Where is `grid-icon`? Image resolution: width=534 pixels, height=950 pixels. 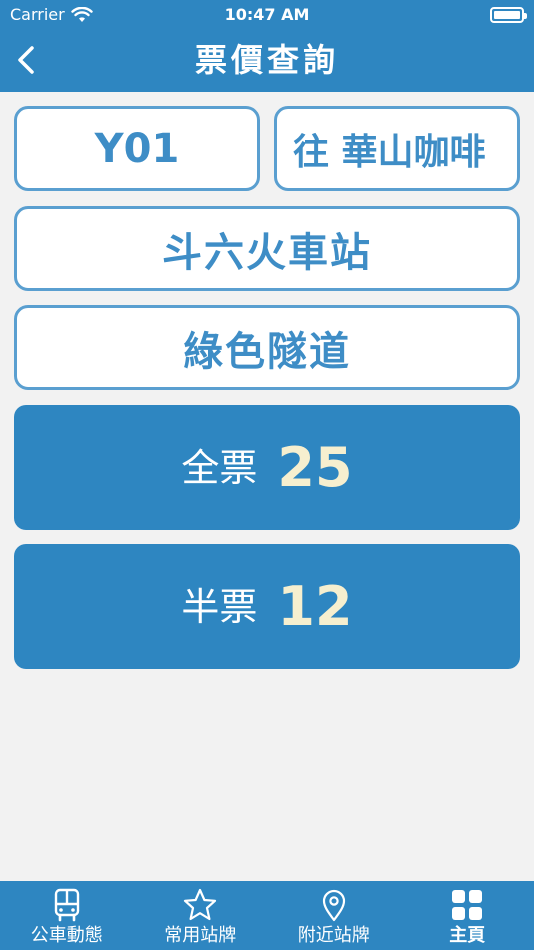 grid-icon is located at coordinates (467, 905).